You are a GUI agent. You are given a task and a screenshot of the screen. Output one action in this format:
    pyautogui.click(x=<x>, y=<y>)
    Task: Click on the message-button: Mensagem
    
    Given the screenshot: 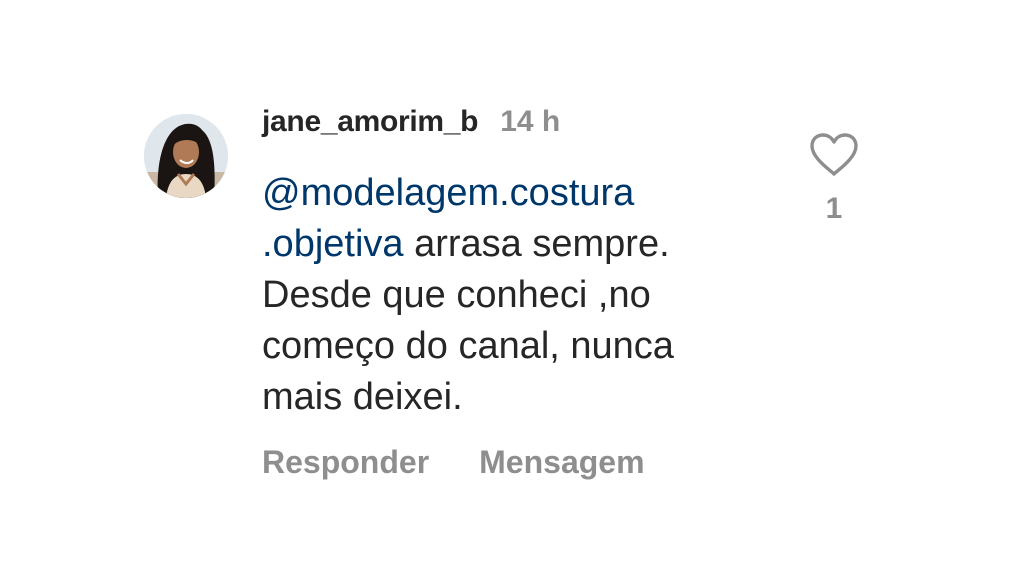 What is the action you would take?
    pyautogui.click(x=561, y=462)
    